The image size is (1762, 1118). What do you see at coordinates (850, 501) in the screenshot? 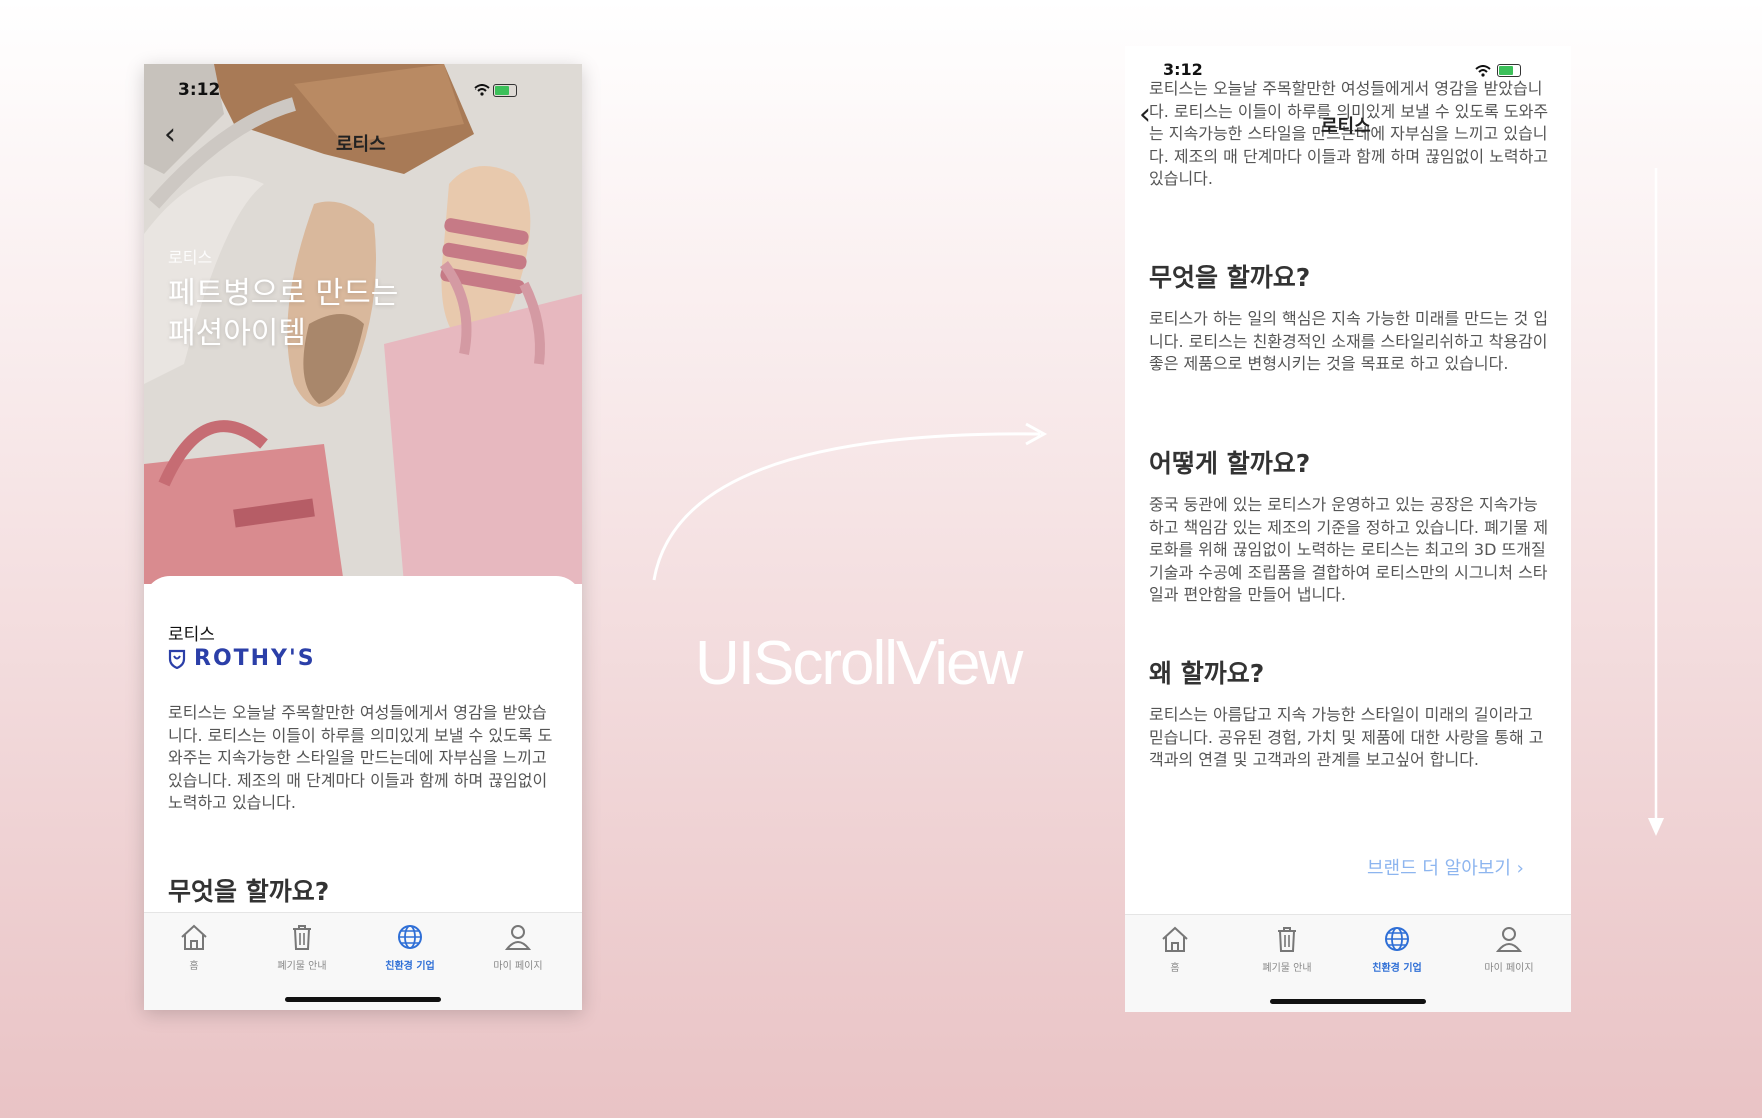
I see `transition-arrow-icon` at bounding box center [850, 501].